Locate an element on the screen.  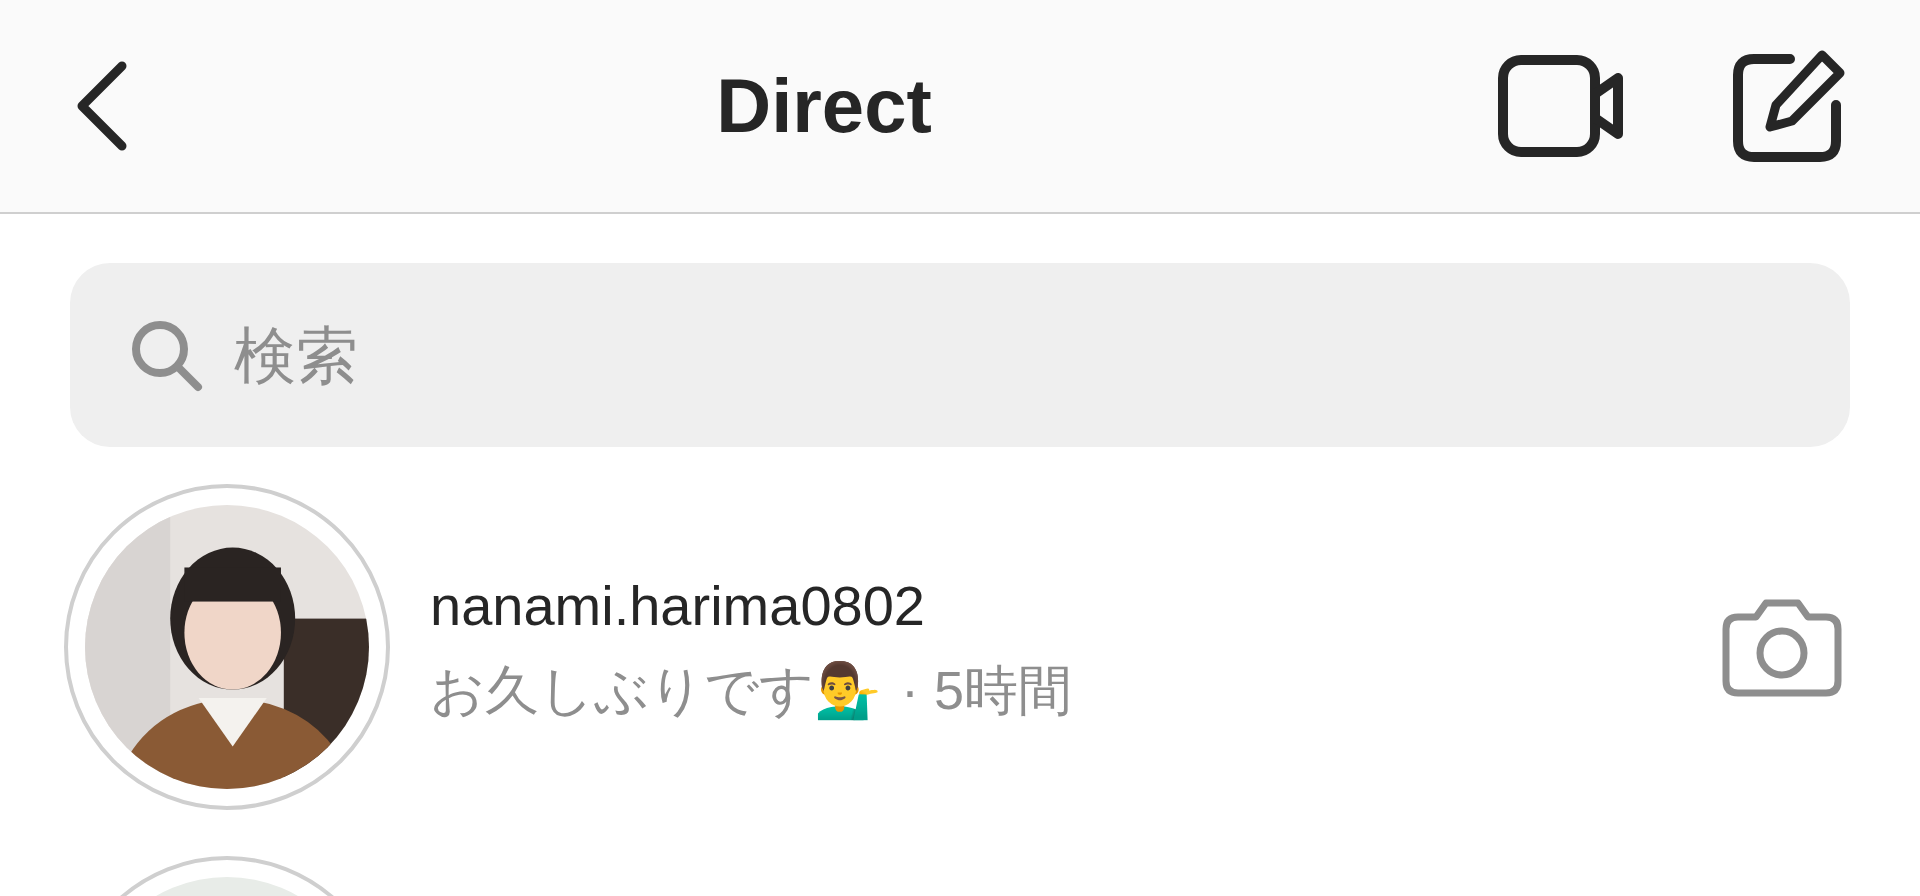
username: nanami.harima0802 is located at coordinates (678, 605).